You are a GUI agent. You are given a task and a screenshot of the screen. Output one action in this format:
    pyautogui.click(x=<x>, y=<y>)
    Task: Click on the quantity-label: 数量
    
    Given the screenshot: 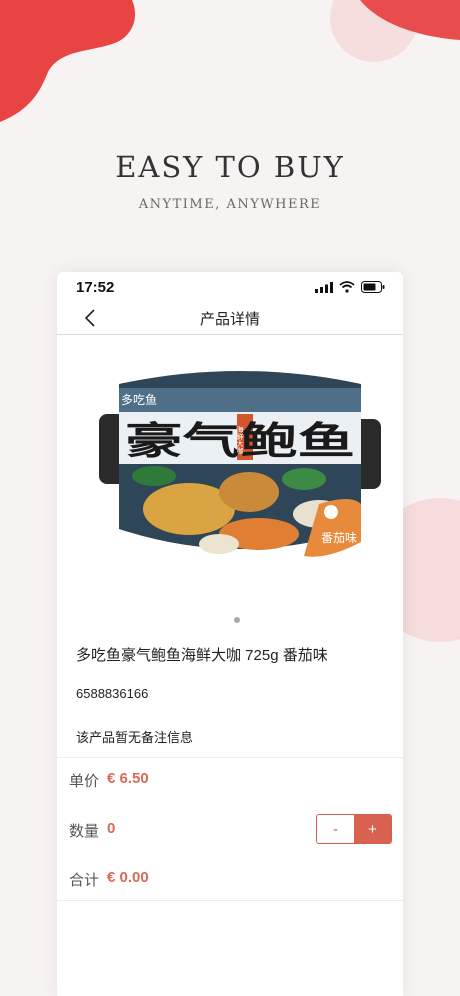 What is the action you would take?
    pyautogui.click(x=84, y=831)
    